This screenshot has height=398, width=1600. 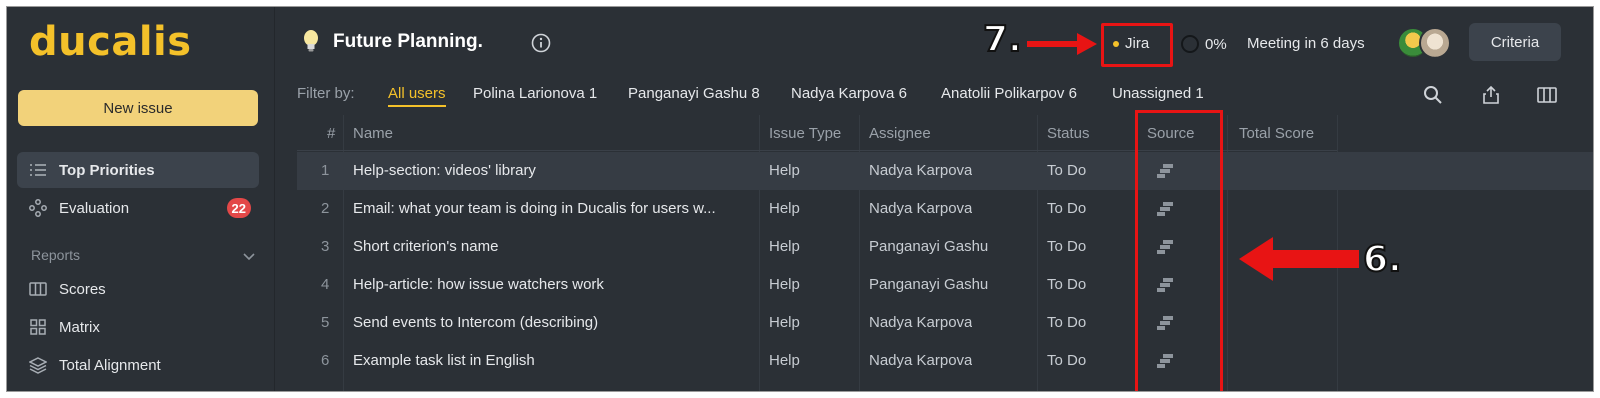 I want to click on row-number: 6, so click(x=325, y=360).